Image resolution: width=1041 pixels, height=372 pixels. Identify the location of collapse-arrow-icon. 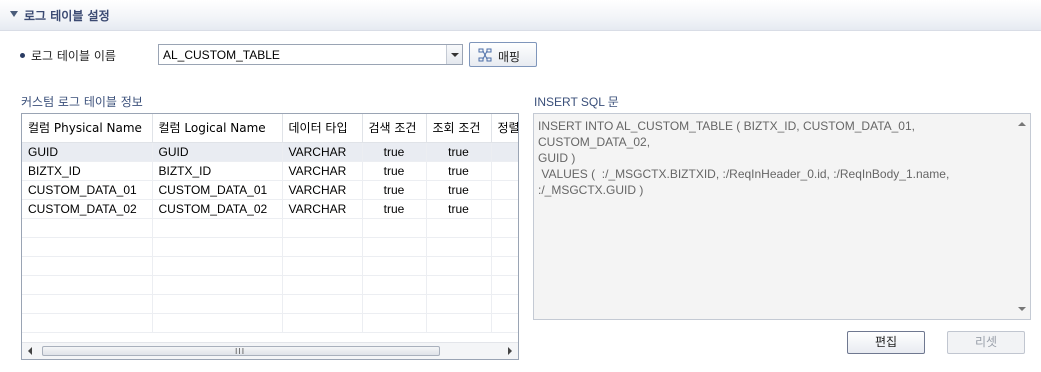
(14, 14).